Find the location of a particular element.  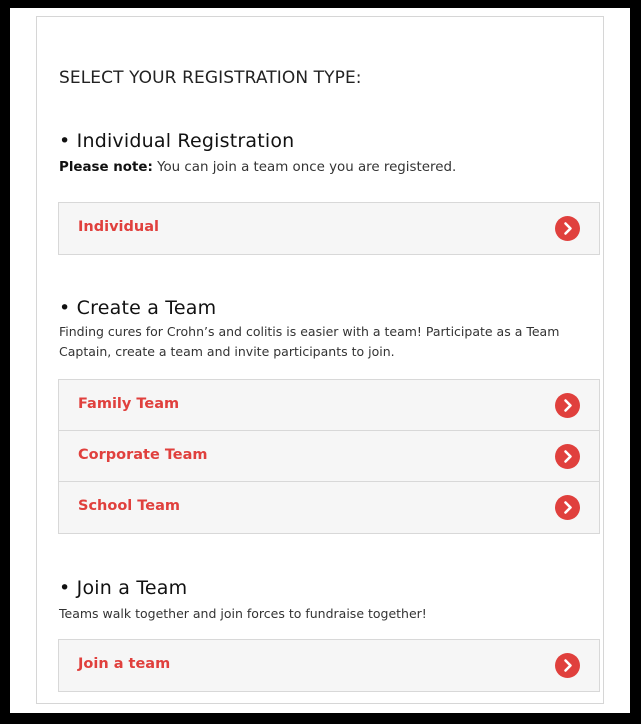

option-label: Individual is located at coordinates (118, 227).